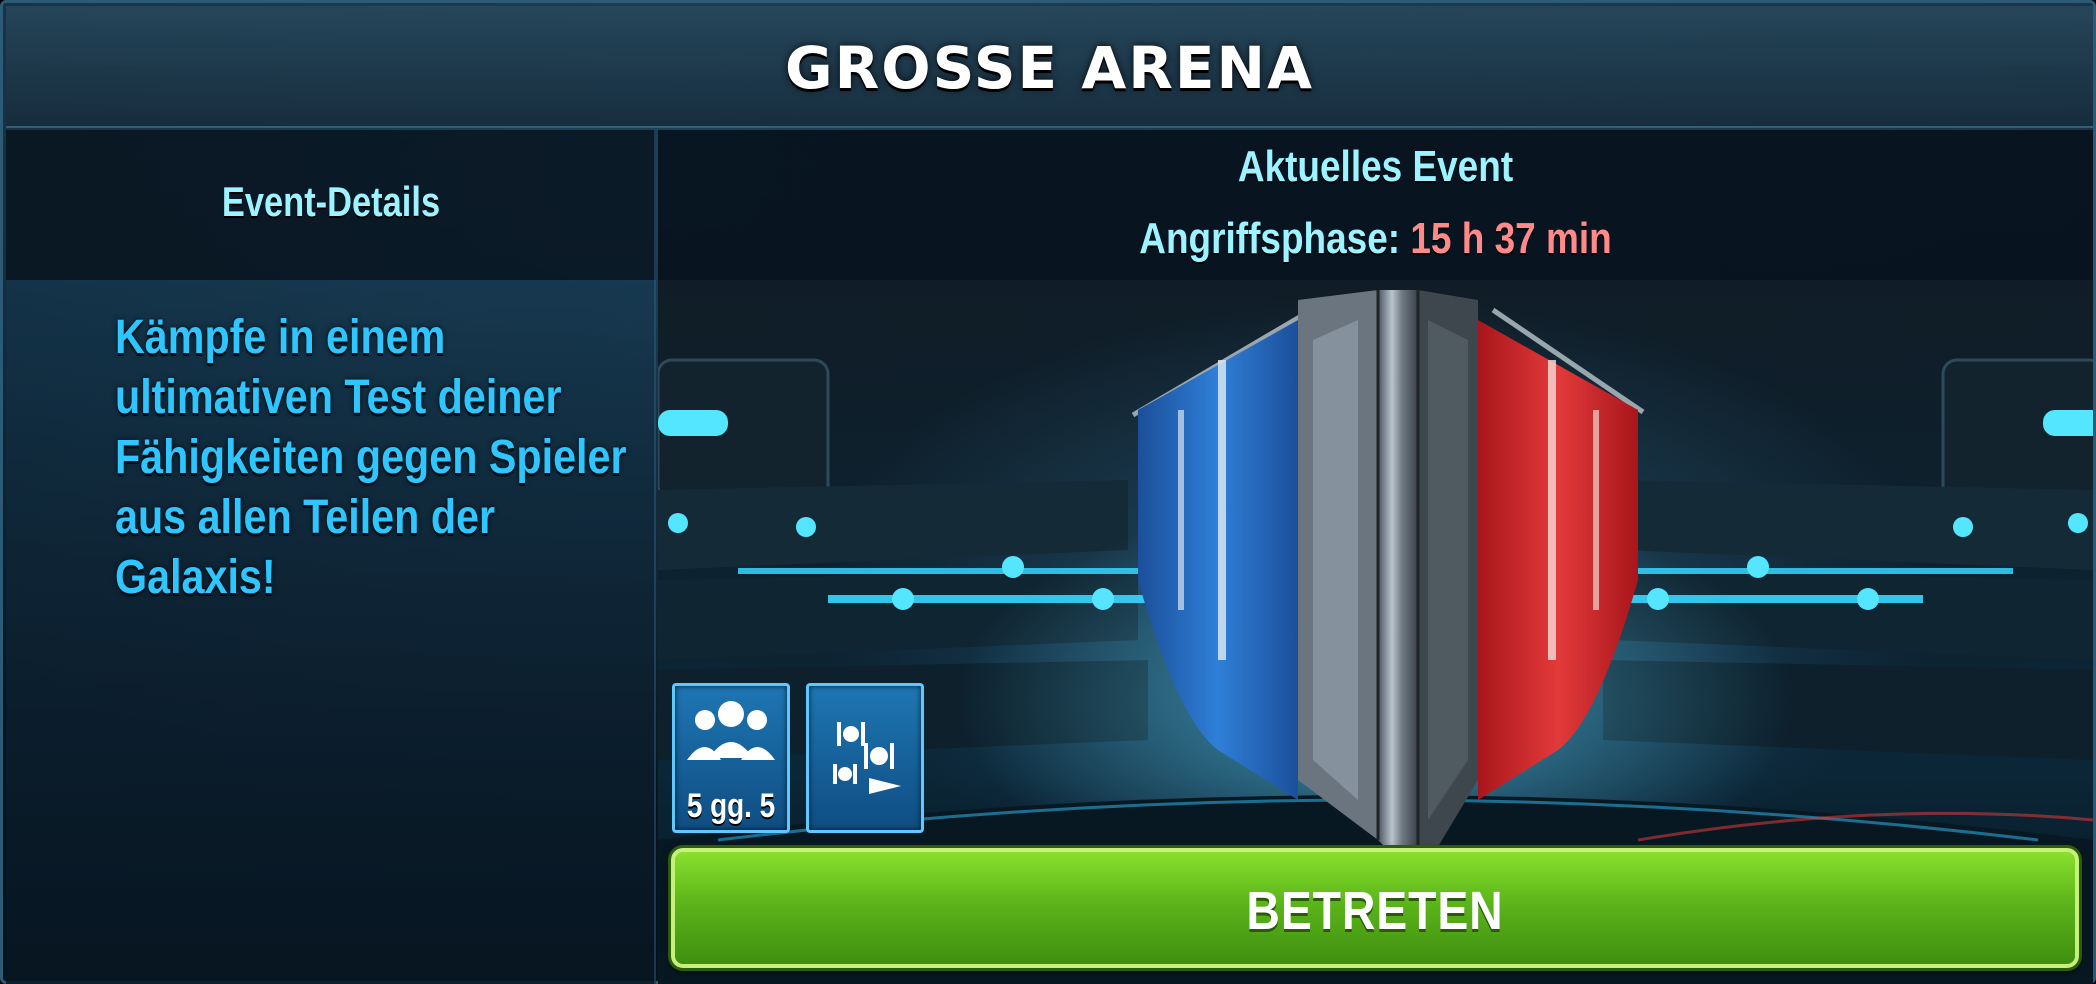 The image size is (2096, 984). Describe the element at coordinates (1375, 166) in the screenshot. I see `current-event-title: Aktuelles Event` at that location.